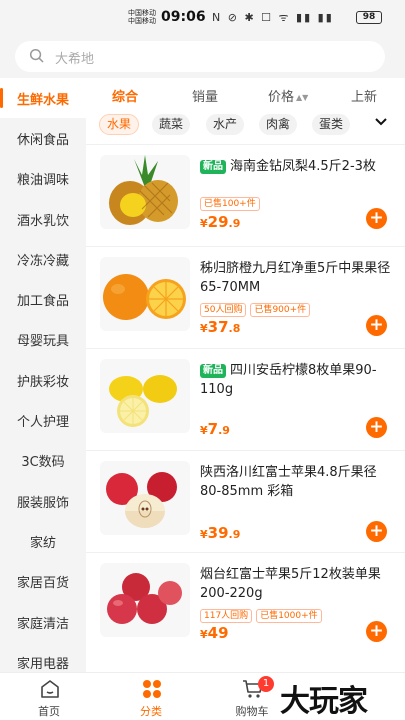 The height and width of the screenshot is (720, 405). I want to click on product-card: 新品 海南金钻凤梨4.5斤2-3枚 已售100+件 ¥29.9 +, so click(245, 195).